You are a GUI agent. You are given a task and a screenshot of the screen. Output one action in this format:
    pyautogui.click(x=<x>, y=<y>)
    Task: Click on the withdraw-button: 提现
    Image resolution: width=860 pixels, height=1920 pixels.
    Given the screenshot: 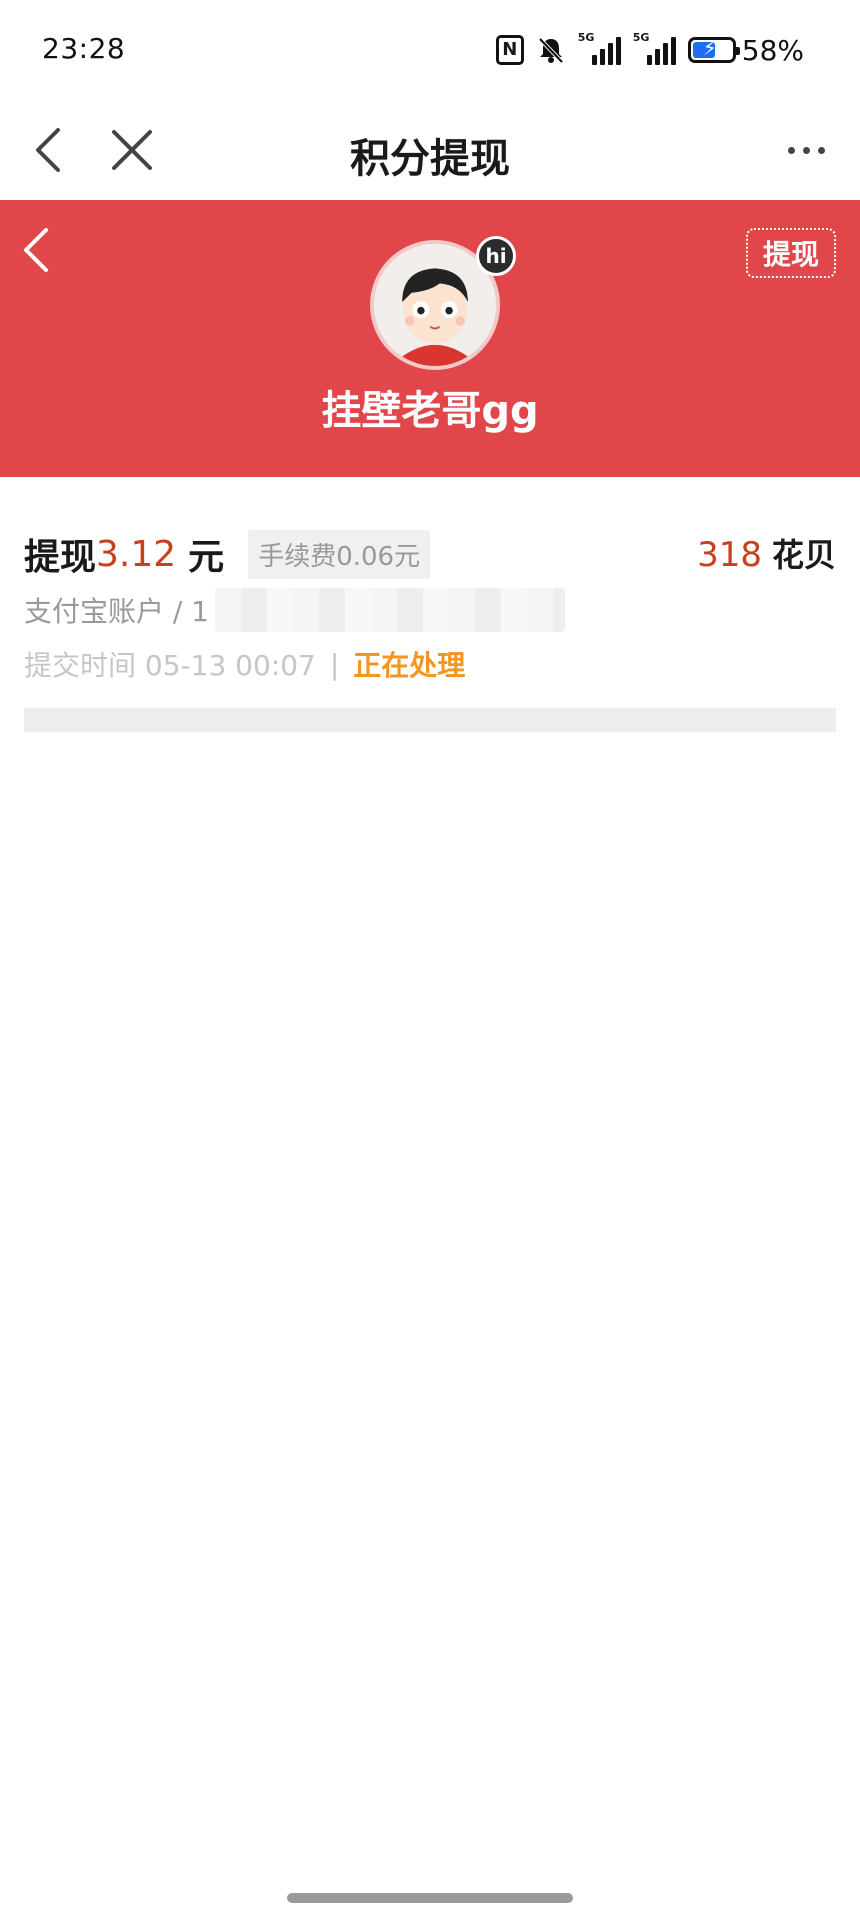 What is the action you would take?
    pyautogui.click(x=791, y=253)
    